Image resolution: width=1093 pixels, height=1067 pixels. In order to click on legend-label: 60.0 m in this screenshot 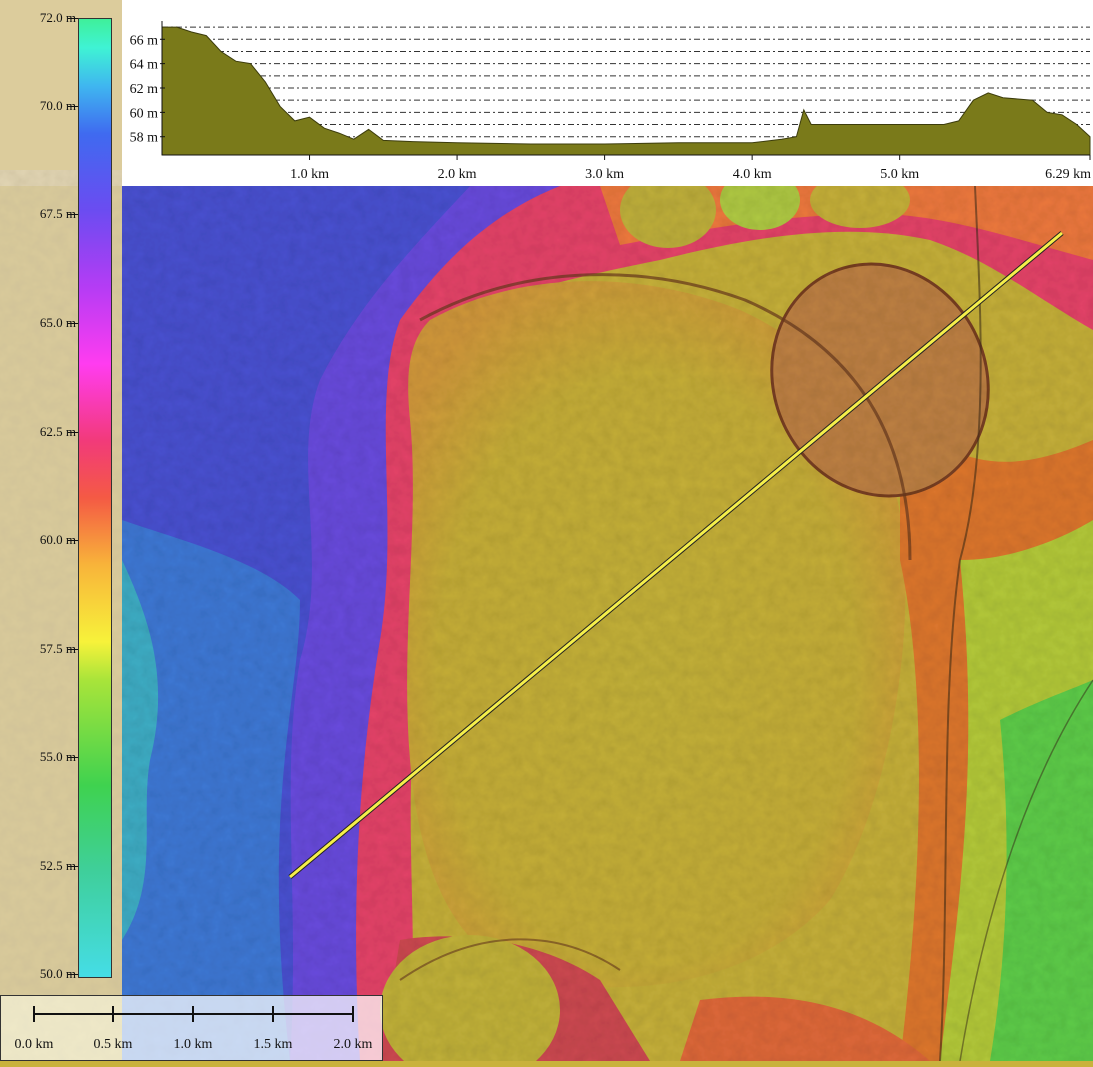, I will do `click(57, 539)`.